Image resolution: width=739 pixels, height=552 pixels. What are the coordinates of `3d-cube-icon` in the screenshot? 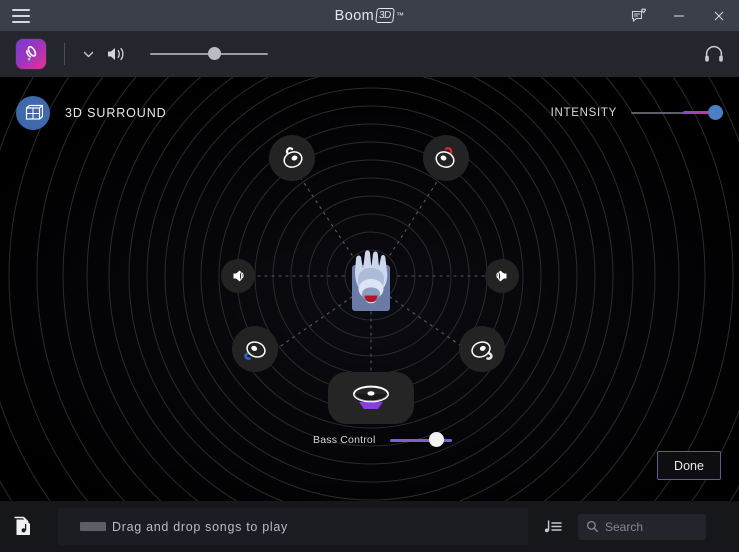 It's located at (33, 113).